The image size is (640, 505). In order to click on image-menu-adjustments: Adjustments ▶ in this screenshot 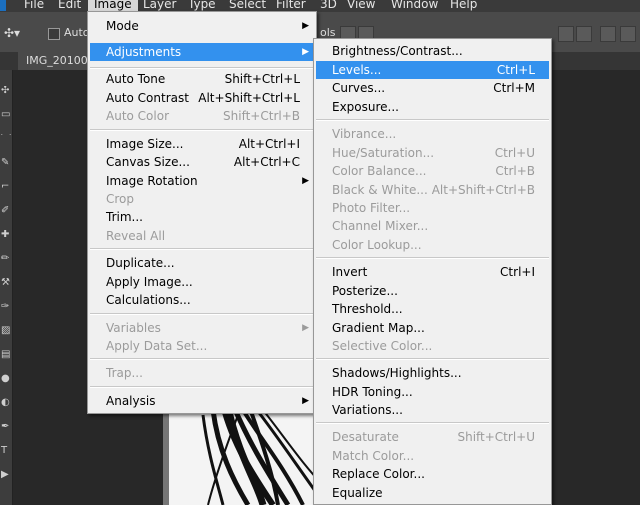, I will do `click(202, 52)`.